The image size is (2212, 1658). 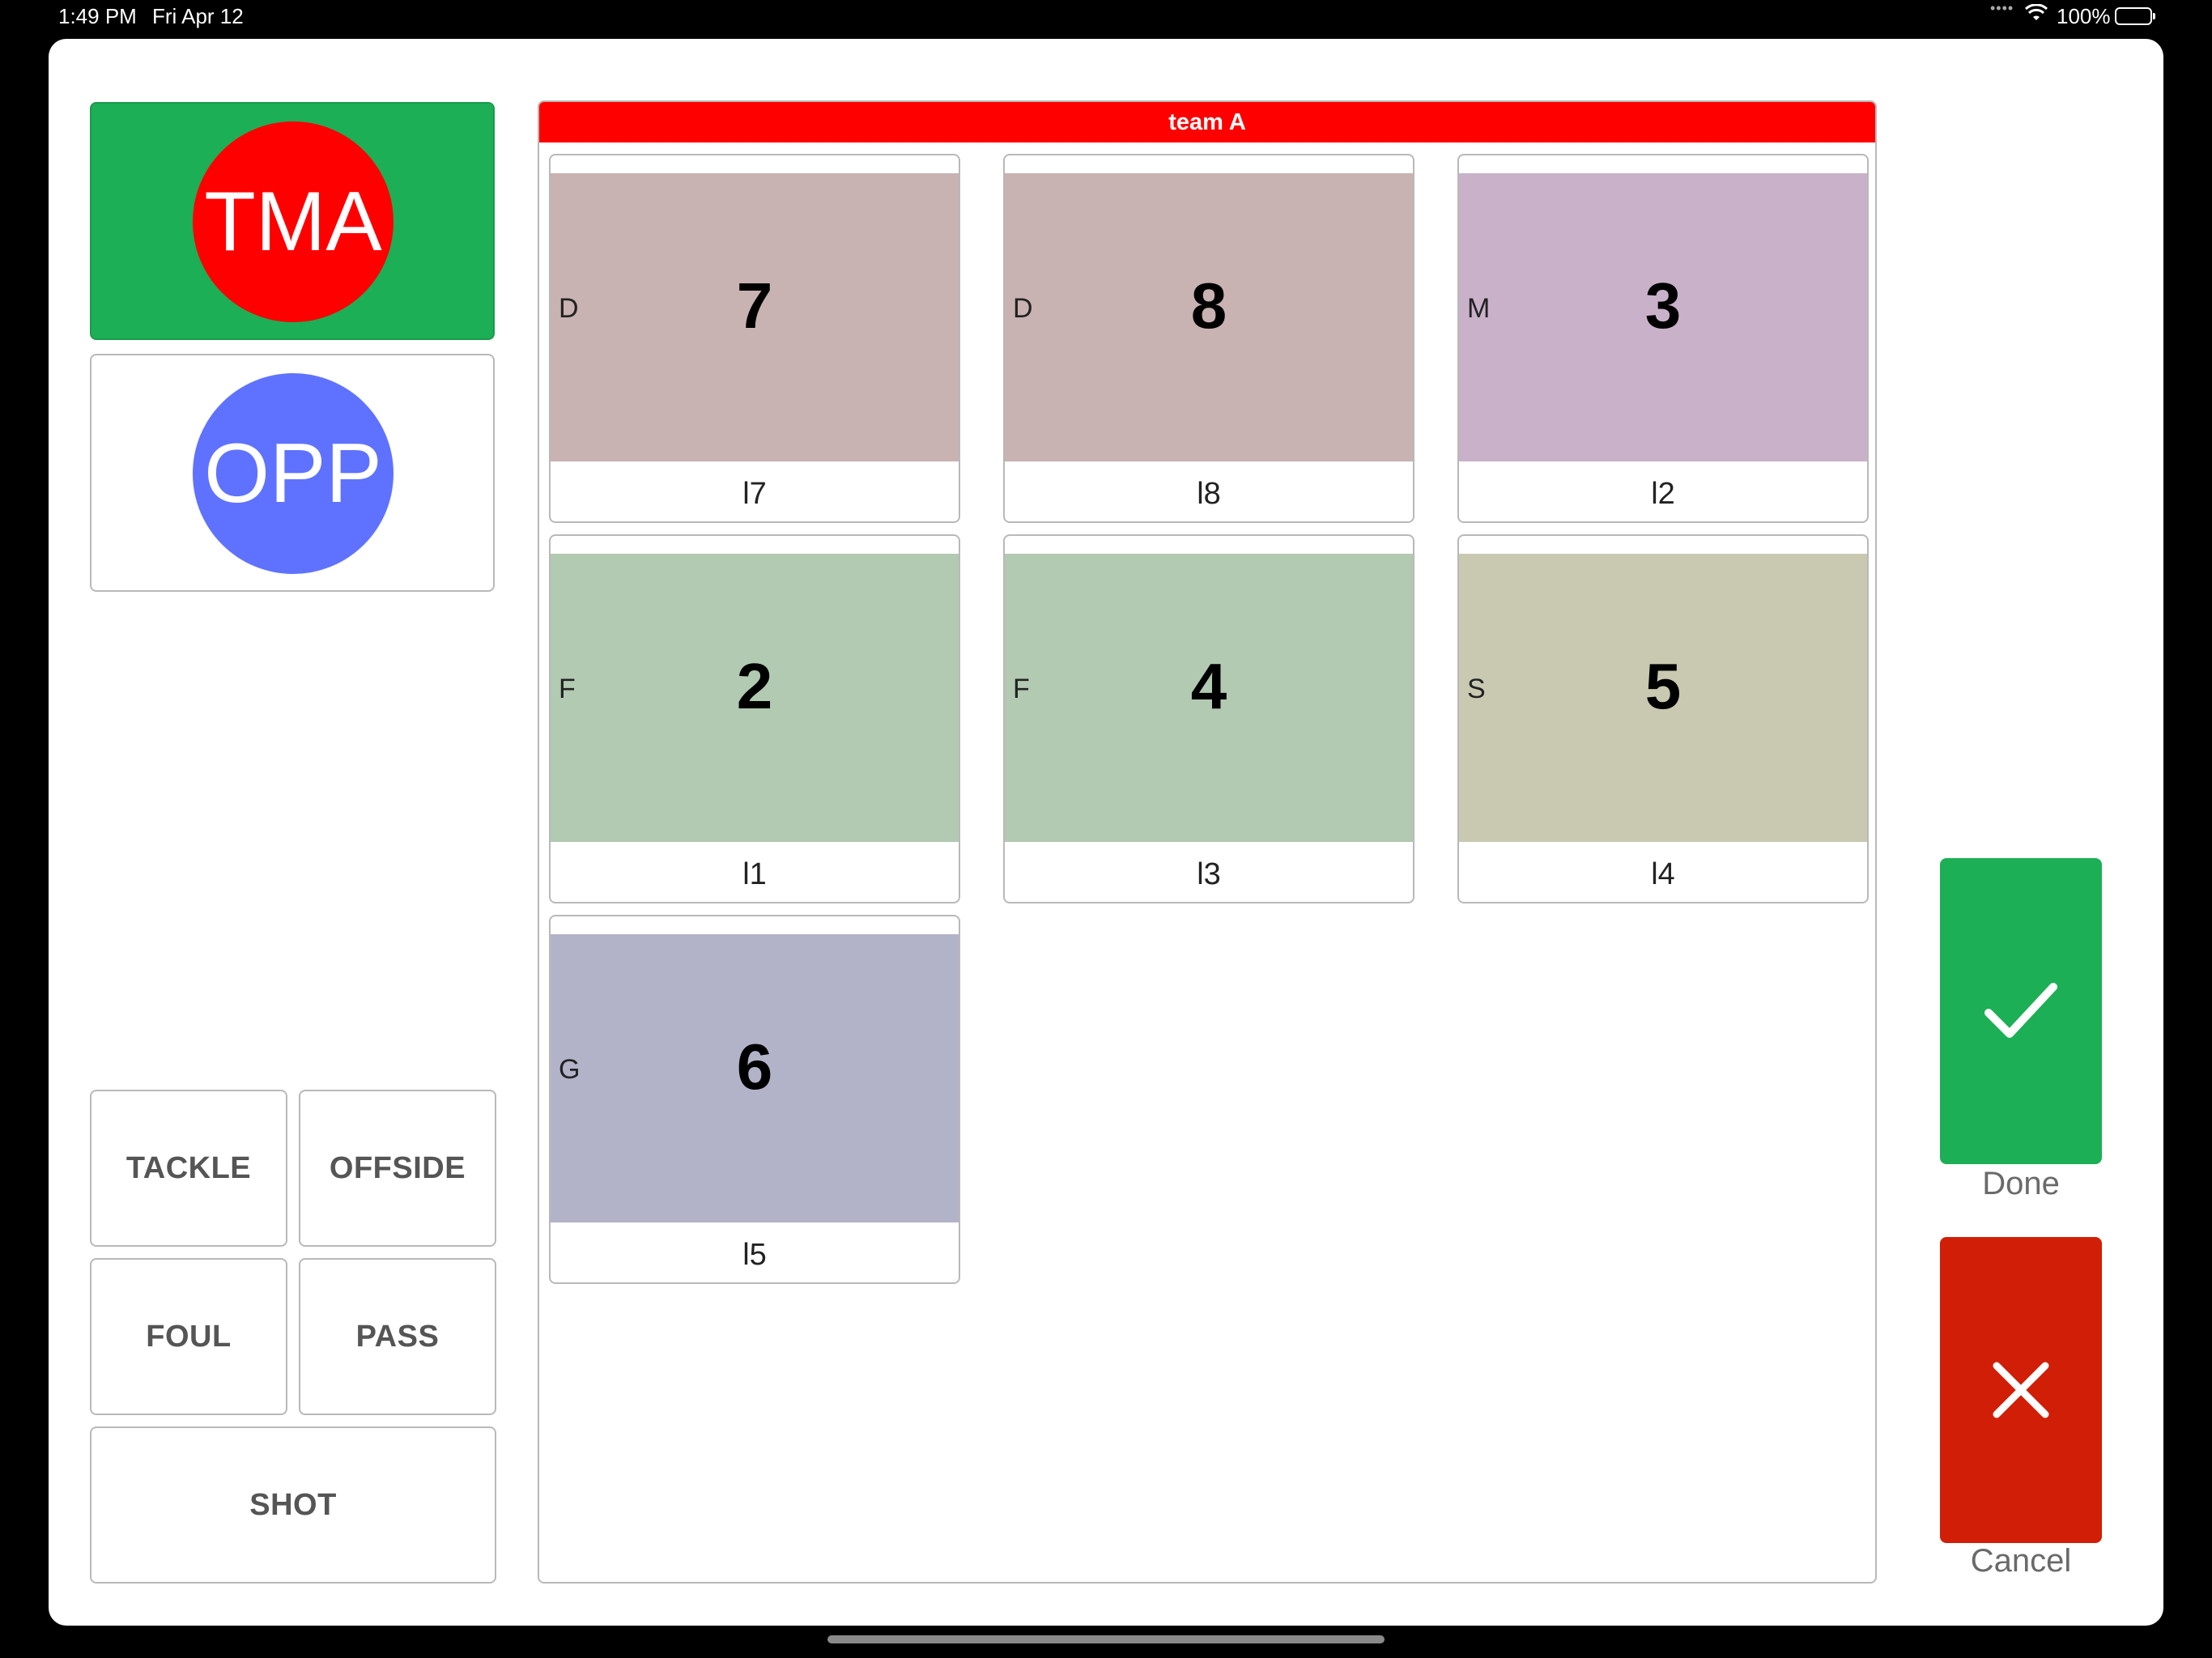 What do you see at coordinates (398, 1168) in the screenshot?
I see `offside-button: OFFSIDE` at bounding box center [398, 1168].